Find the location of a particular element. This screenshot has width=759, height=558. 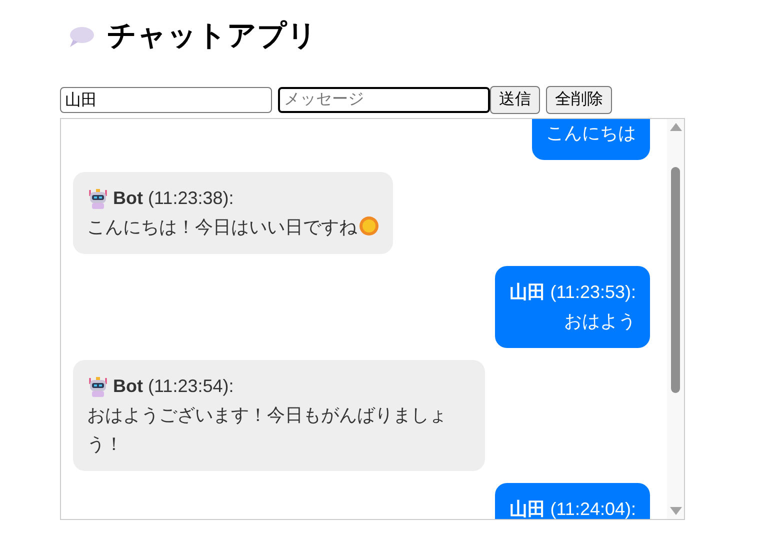

scrollbar is located at coordinates (675, 319).